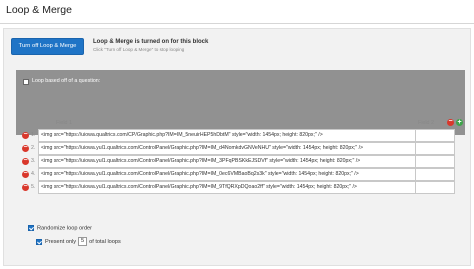 The image size is (474, 269). I want to click on status-text: Loop & Merge is turned on for this block, so click(151, 42).